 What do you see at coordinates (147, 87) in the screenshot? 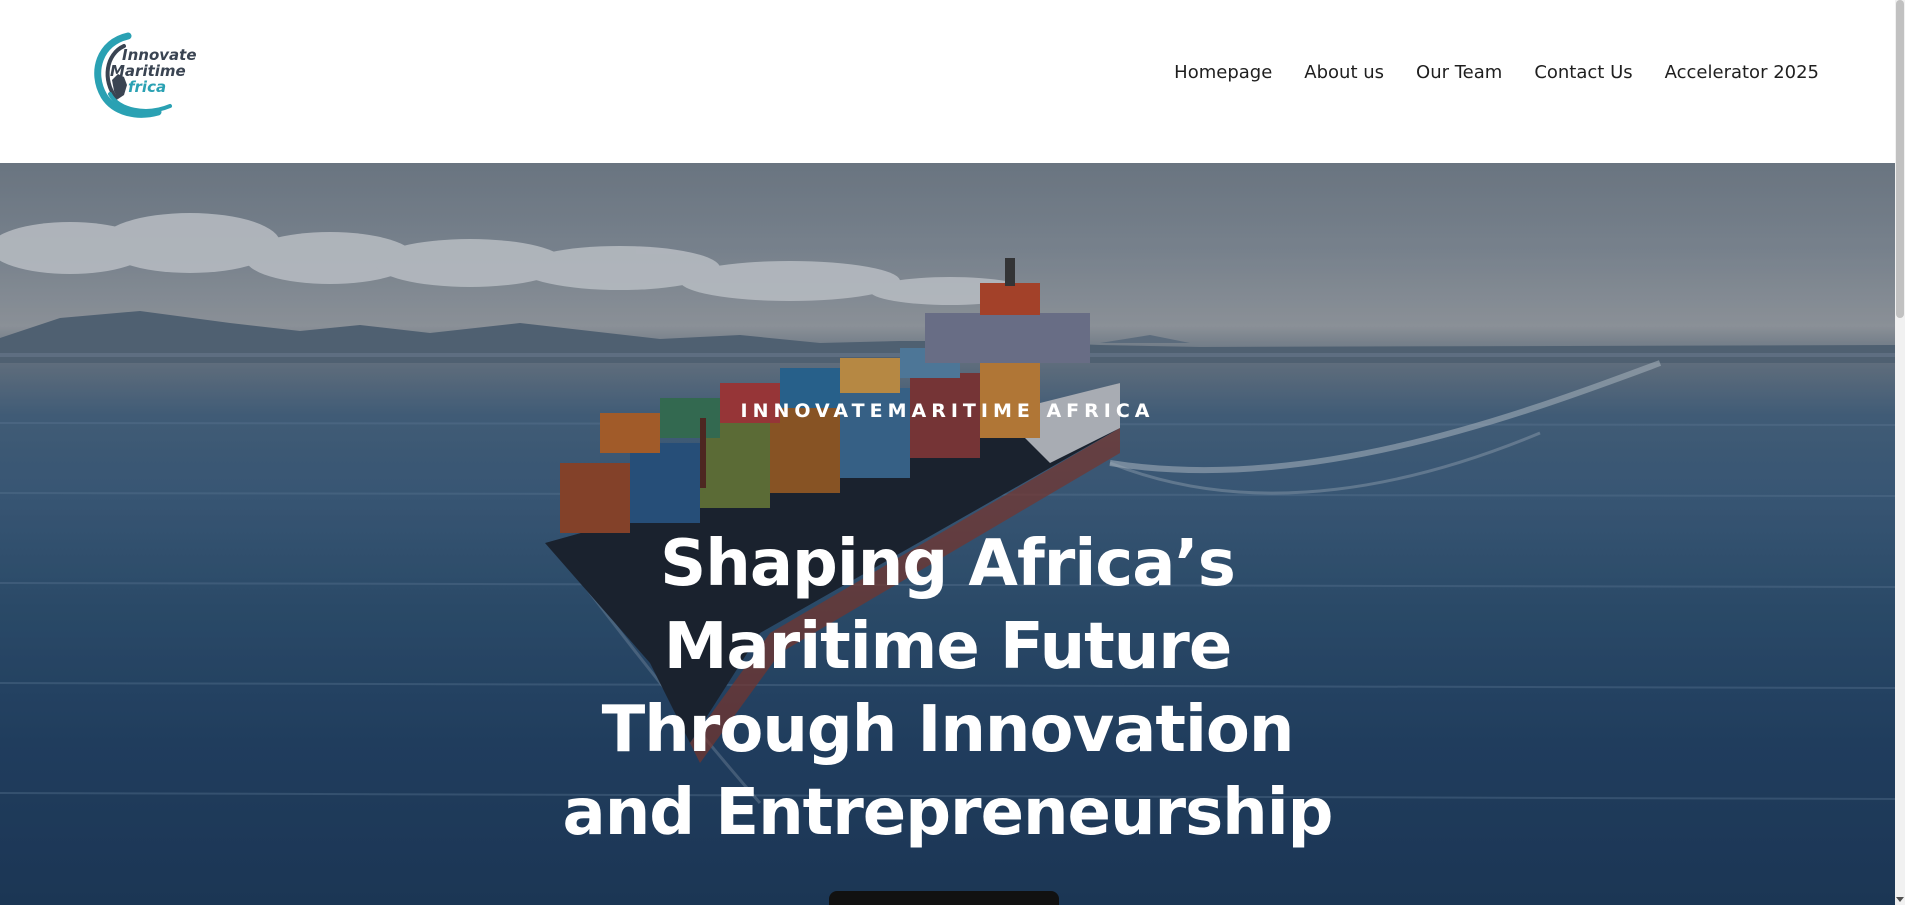
I see `svg-text: frica` at bounding box center [147, 87].